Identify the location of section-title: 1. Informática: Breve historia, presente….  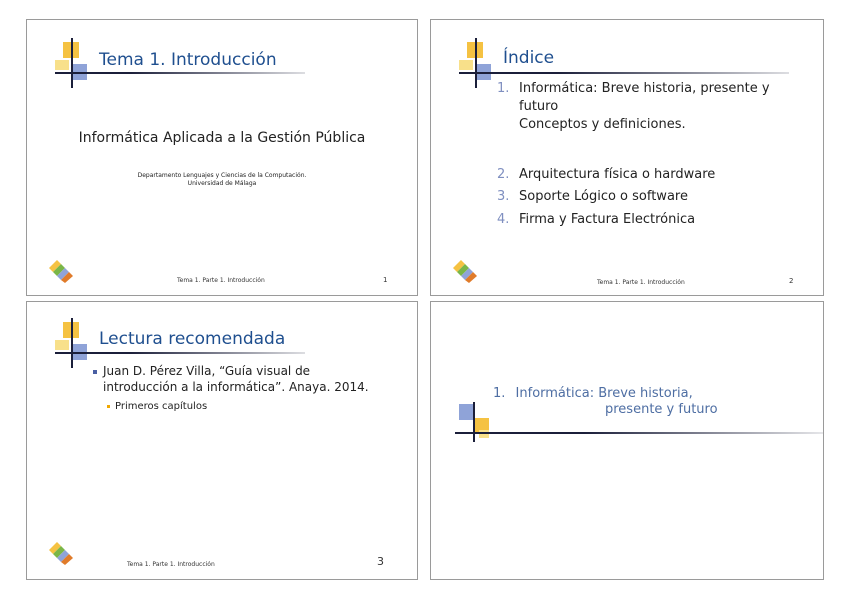
(605, 402).